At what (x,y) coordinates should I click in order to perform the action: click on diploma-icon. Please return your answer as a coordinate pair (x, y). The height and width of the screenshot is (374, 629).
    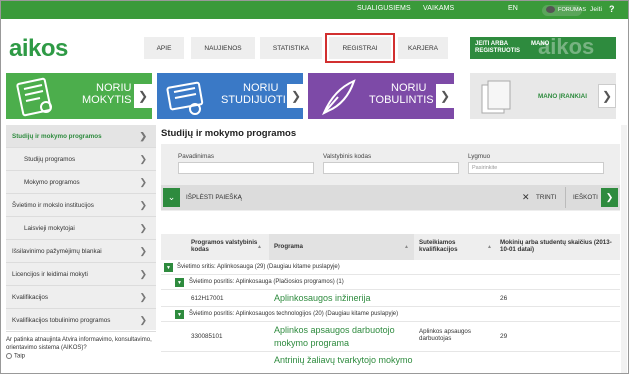
    Looking at the image, I should click on (185, 98).